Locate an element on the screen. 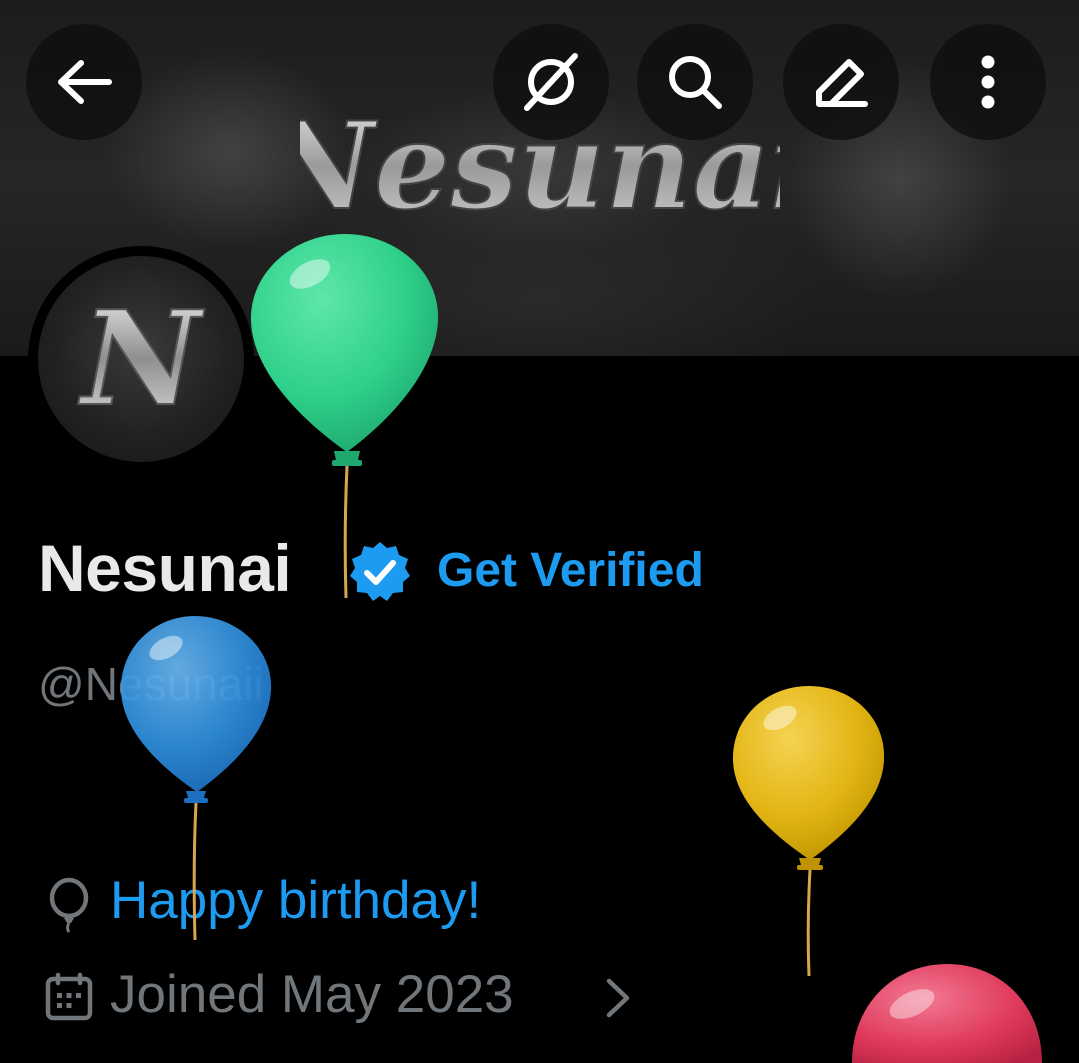 The height and width of the screenshot is (1063, 1079). grok-button is located at coordinates (551, 82).